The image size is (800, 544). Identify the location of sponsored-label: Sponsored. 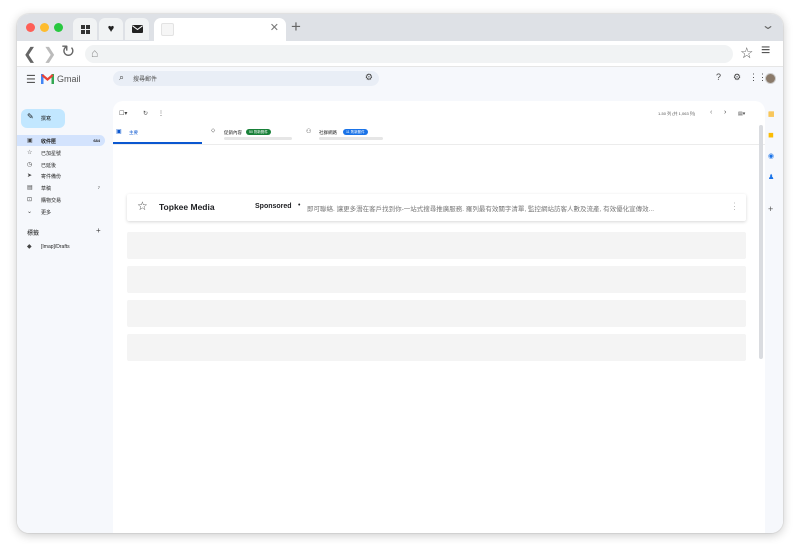
(273, 206).